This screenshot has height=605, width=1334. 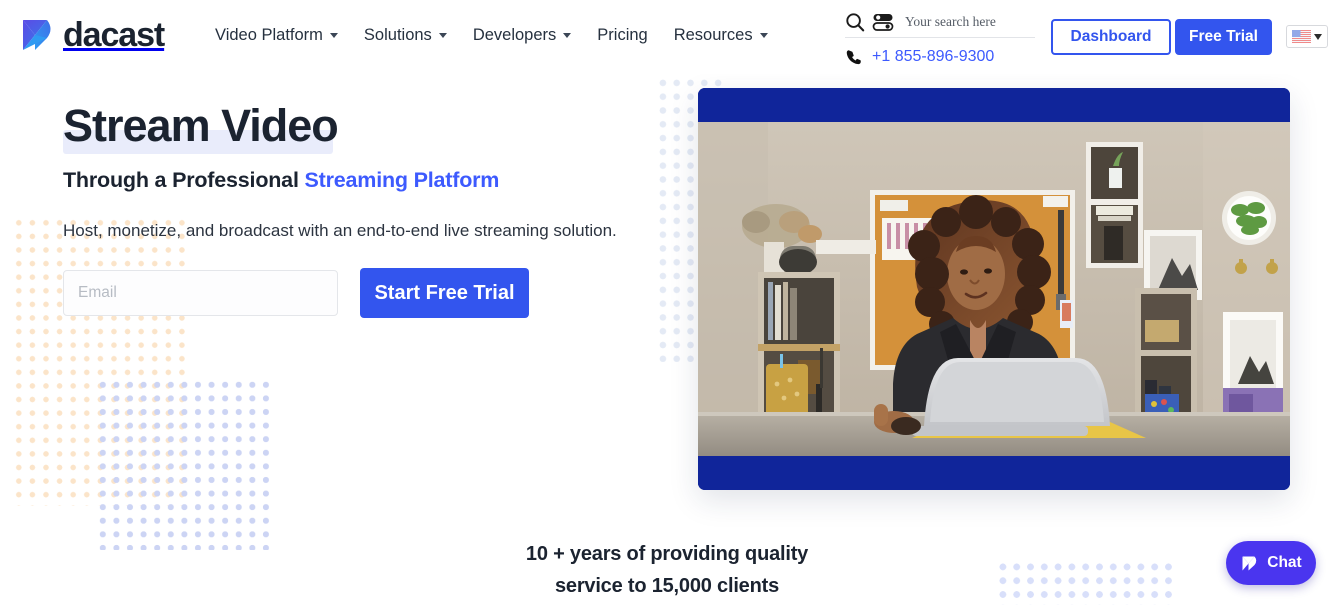 I want to click on language-selector, so click(x=1307, y=36).